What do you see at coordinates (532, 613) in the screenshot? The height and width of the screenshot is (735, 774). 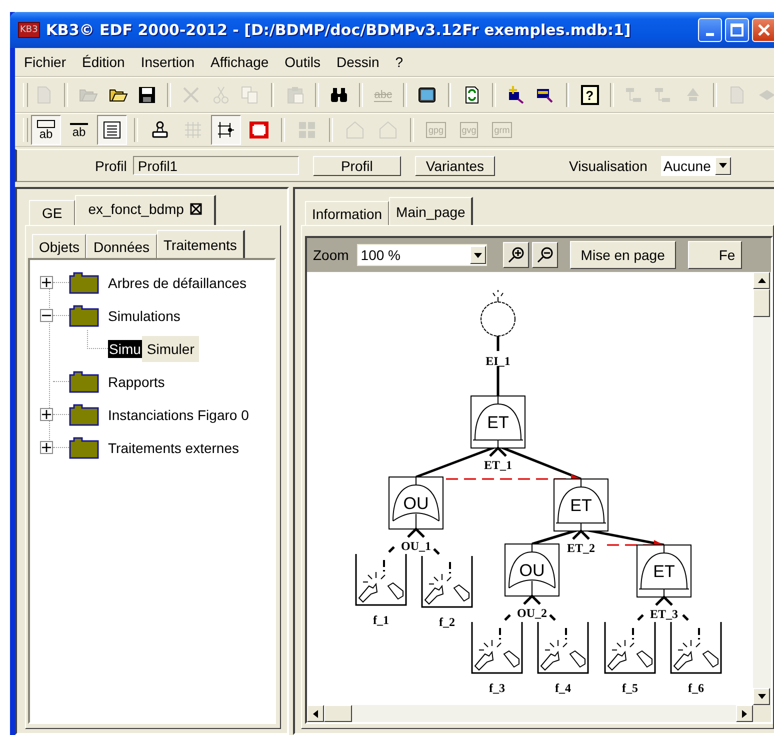 I see `gate-label: OU_2` at bounding box center [532, 613].